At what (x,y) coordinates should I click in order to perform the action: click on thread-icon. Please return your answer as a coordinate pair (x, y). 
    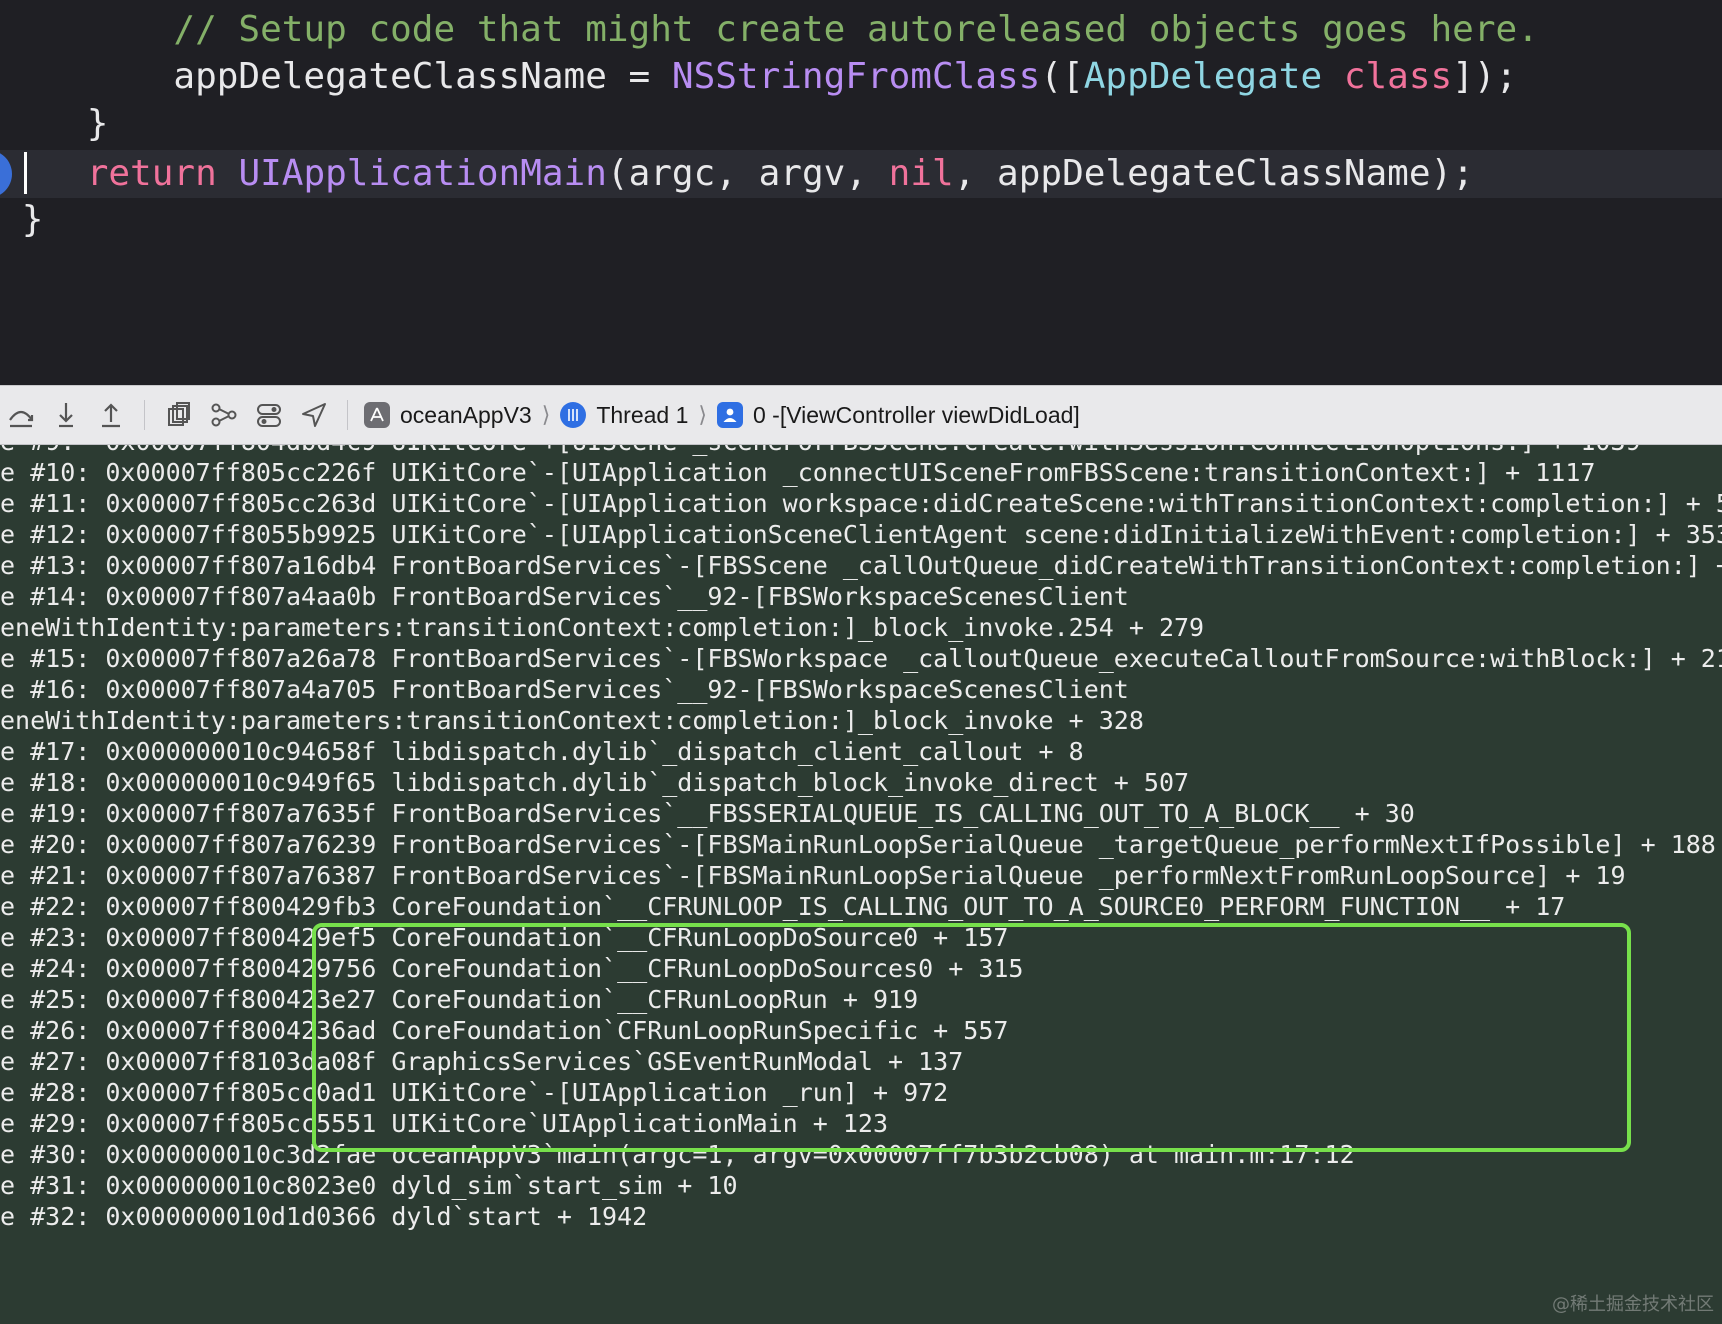
    Looking at the image, I should click on (573, 415).